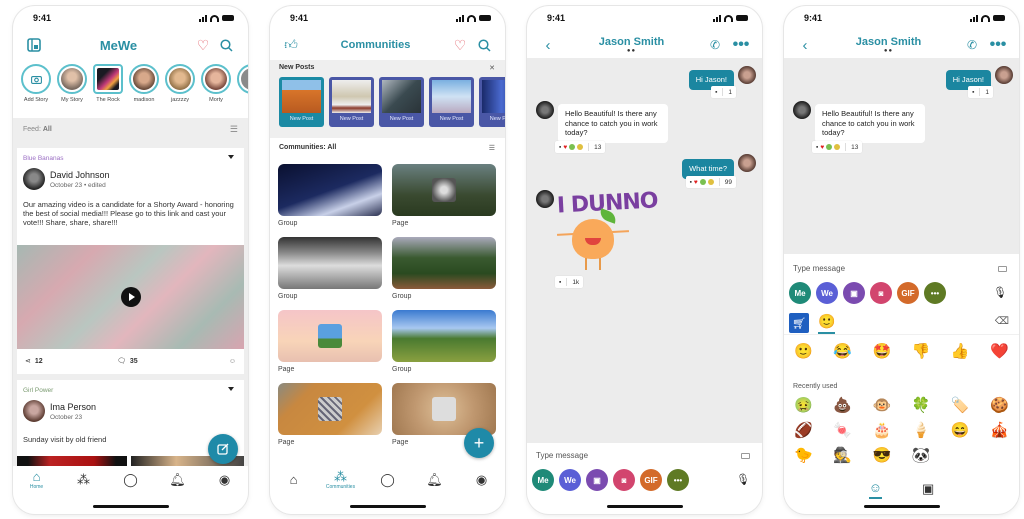 This screenshot has width=1024, height=519. Describe the element at coordinates (921, 351) in the screenshot. I see `emoji-button: 👎` at that location.